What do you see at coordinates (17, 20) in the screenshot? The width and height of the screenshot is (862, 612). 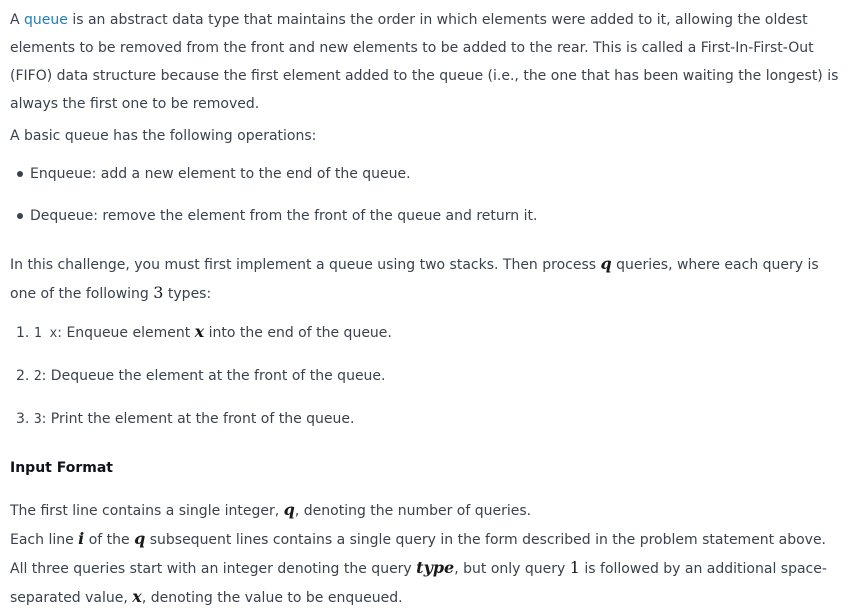 I see `intro-lead: A` at bounding box center [17, 20].